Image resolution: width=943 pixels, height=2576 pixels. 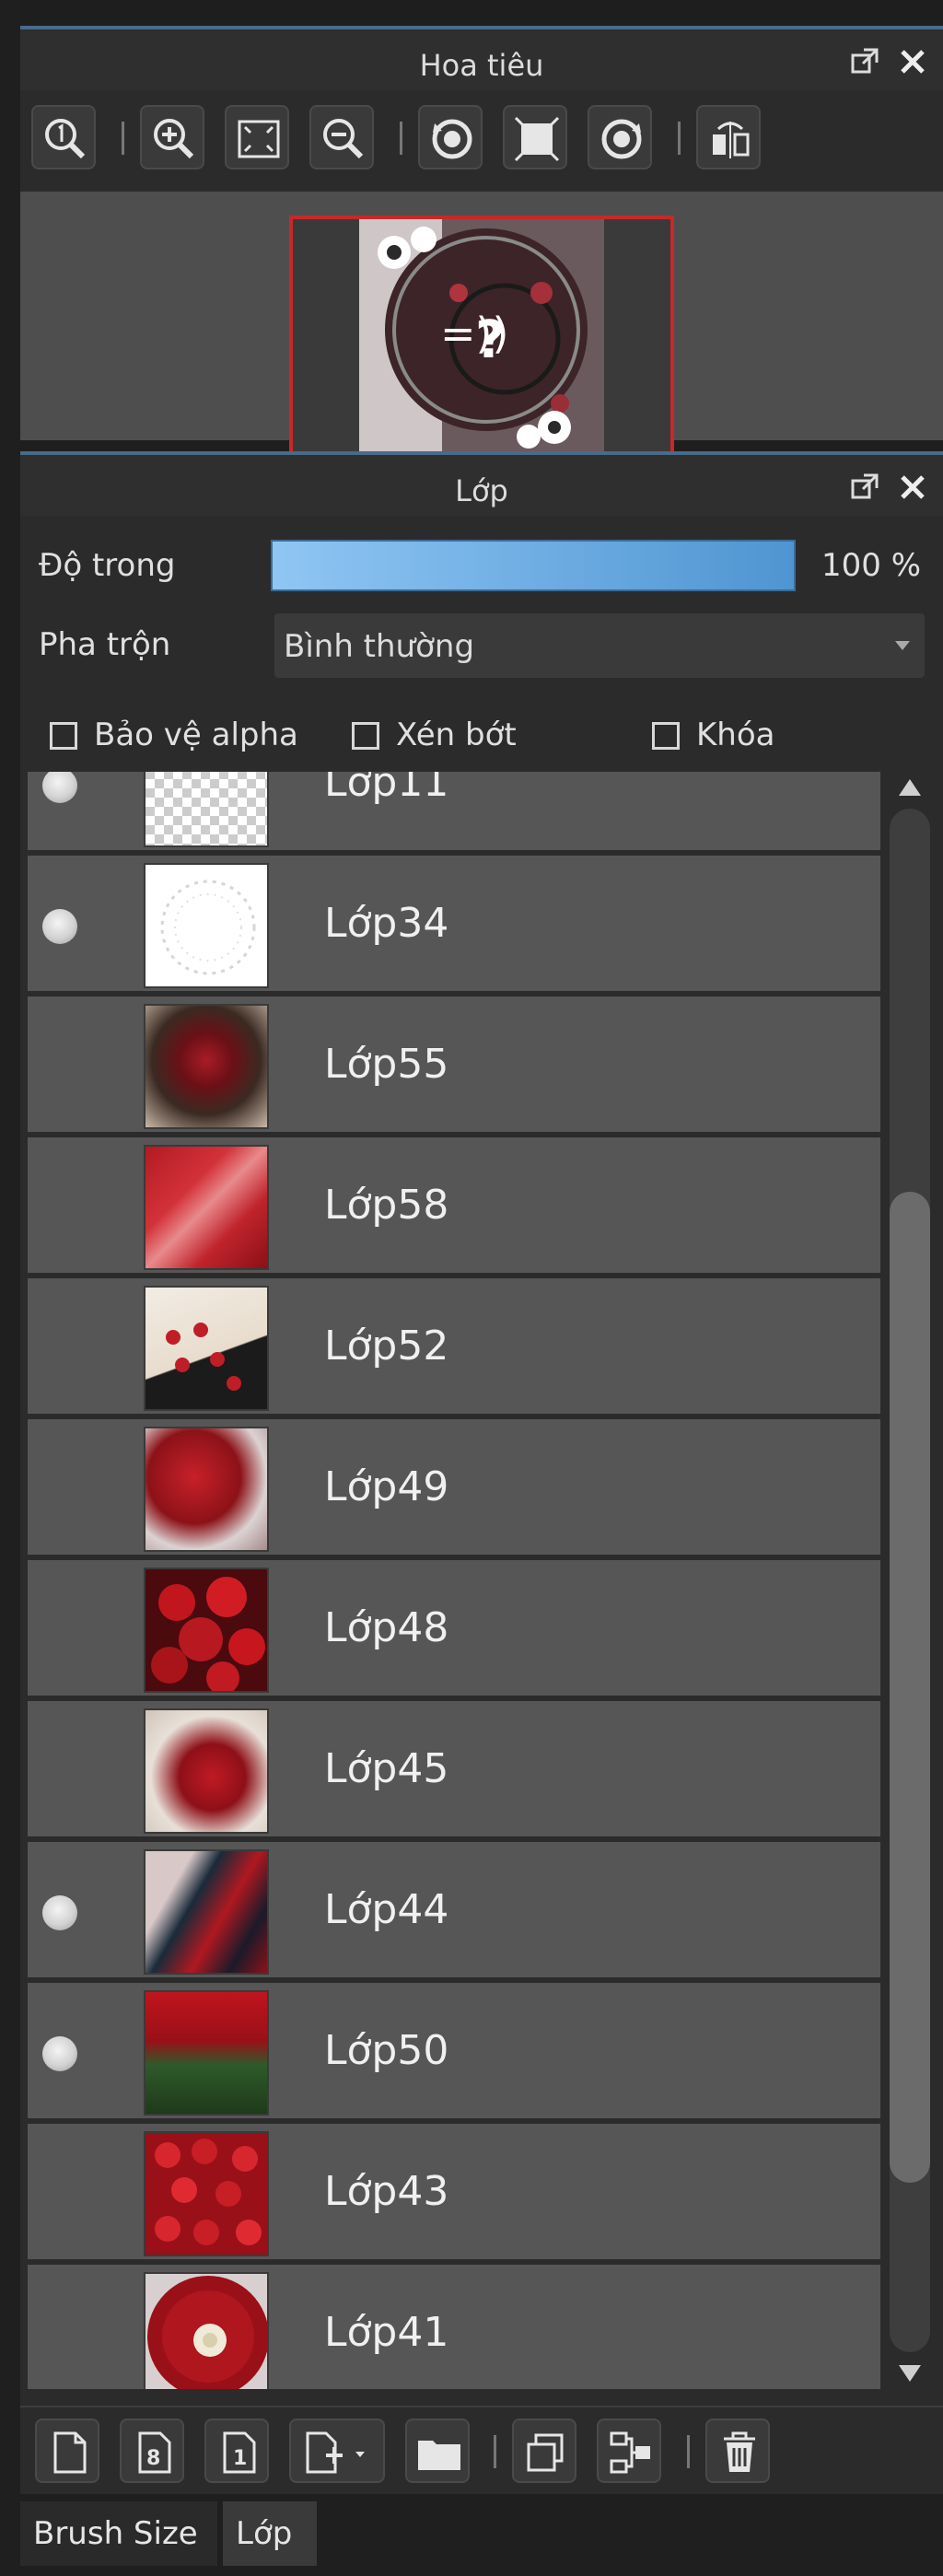 I want to click on opacity-slider, so click(x=534, y=565).